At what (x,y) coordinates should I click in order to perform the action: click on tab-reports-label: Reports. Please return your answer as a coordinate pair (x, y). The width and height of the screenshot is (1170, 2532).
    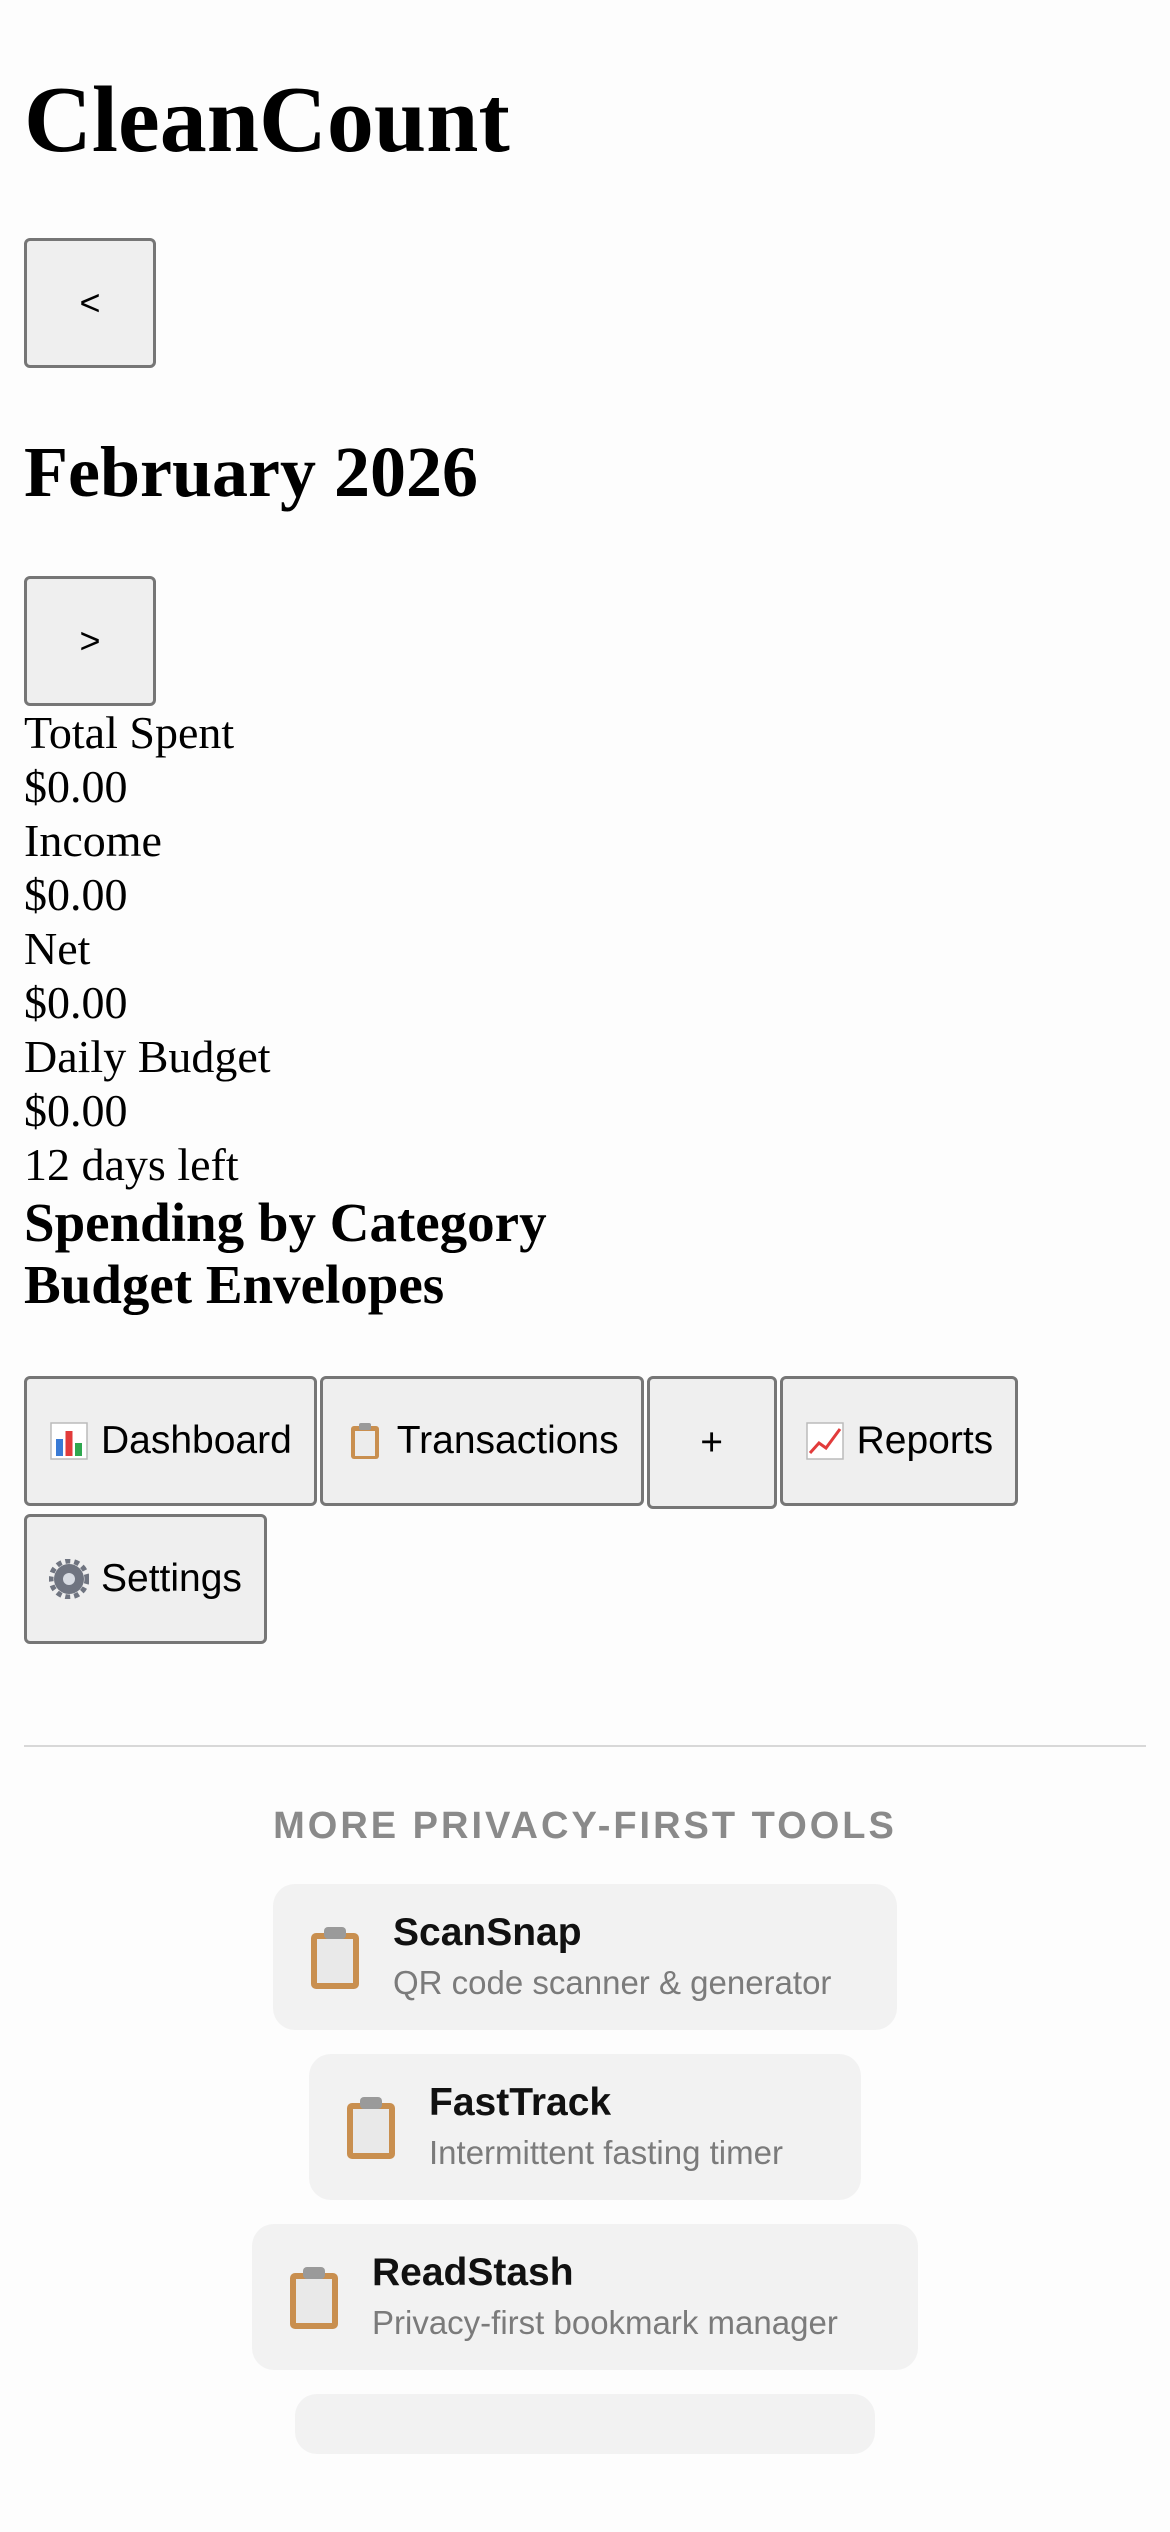
    Looking at the image, I should click on (925, 1440).